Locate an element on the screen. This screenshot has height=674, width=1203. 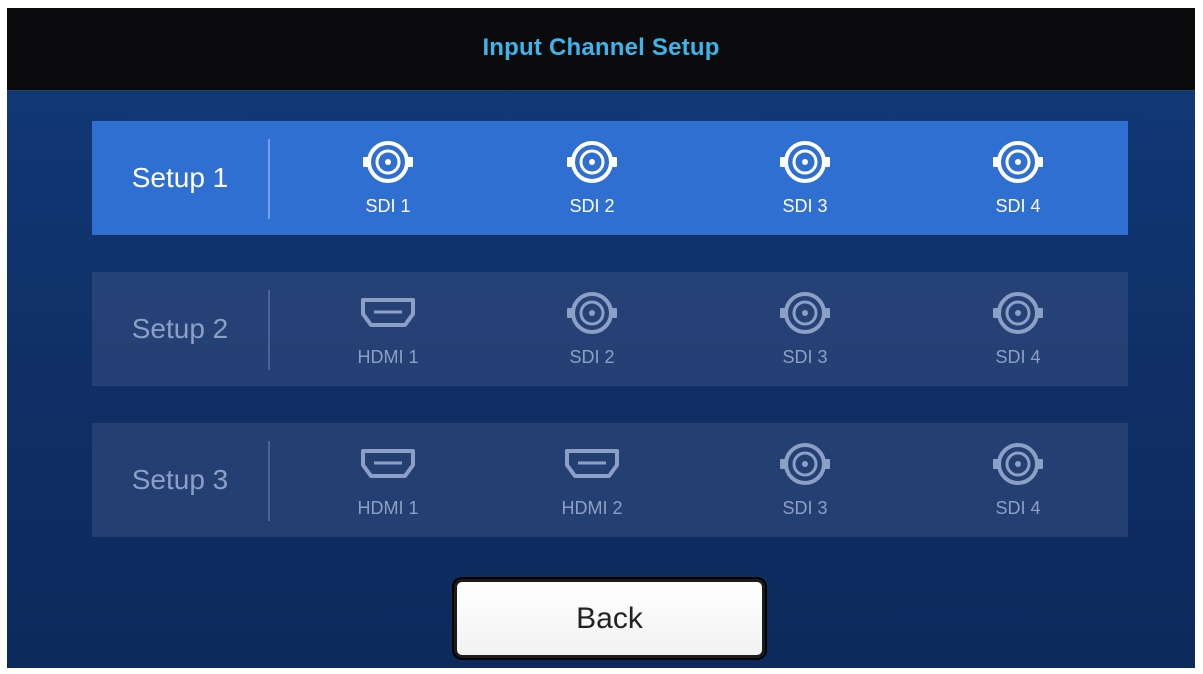
setup-row-1: Setup 1 SDI 1 SDI 2 SDI 3 SDI 4 is located at coordinates (610, 178).